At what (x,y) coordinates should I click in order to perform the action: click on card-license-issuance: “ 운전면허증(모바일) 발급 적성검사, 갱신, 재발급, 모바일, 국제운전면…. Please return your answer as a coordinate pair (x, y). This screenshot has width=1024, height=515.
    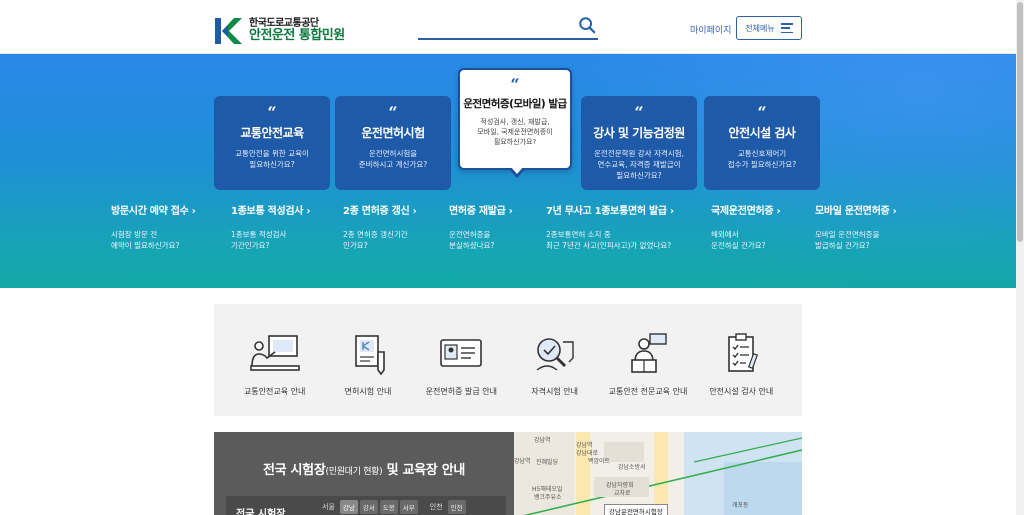
    Looking at the image, I should click on (515, 123).